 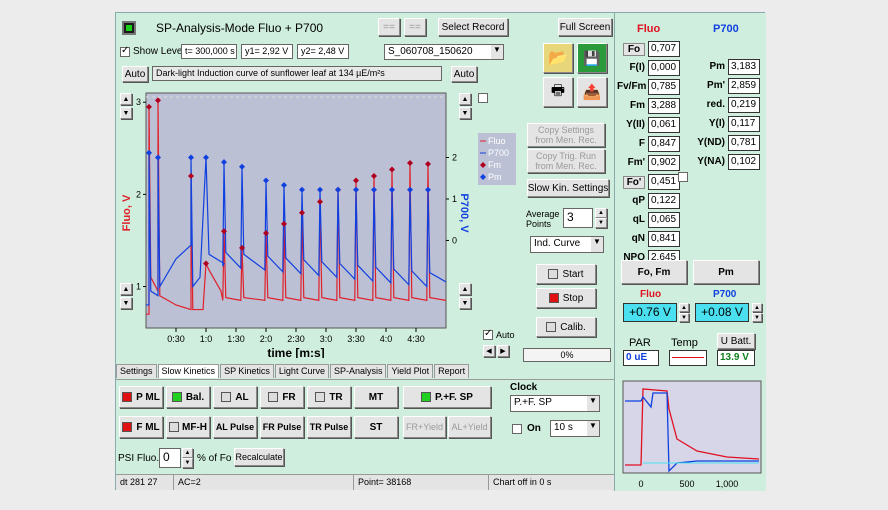 What do you see at coordinates (634, 182) in the screenshot?
I see `fluo_panel-param-label: Fo'` at bounding box center [634, 182].